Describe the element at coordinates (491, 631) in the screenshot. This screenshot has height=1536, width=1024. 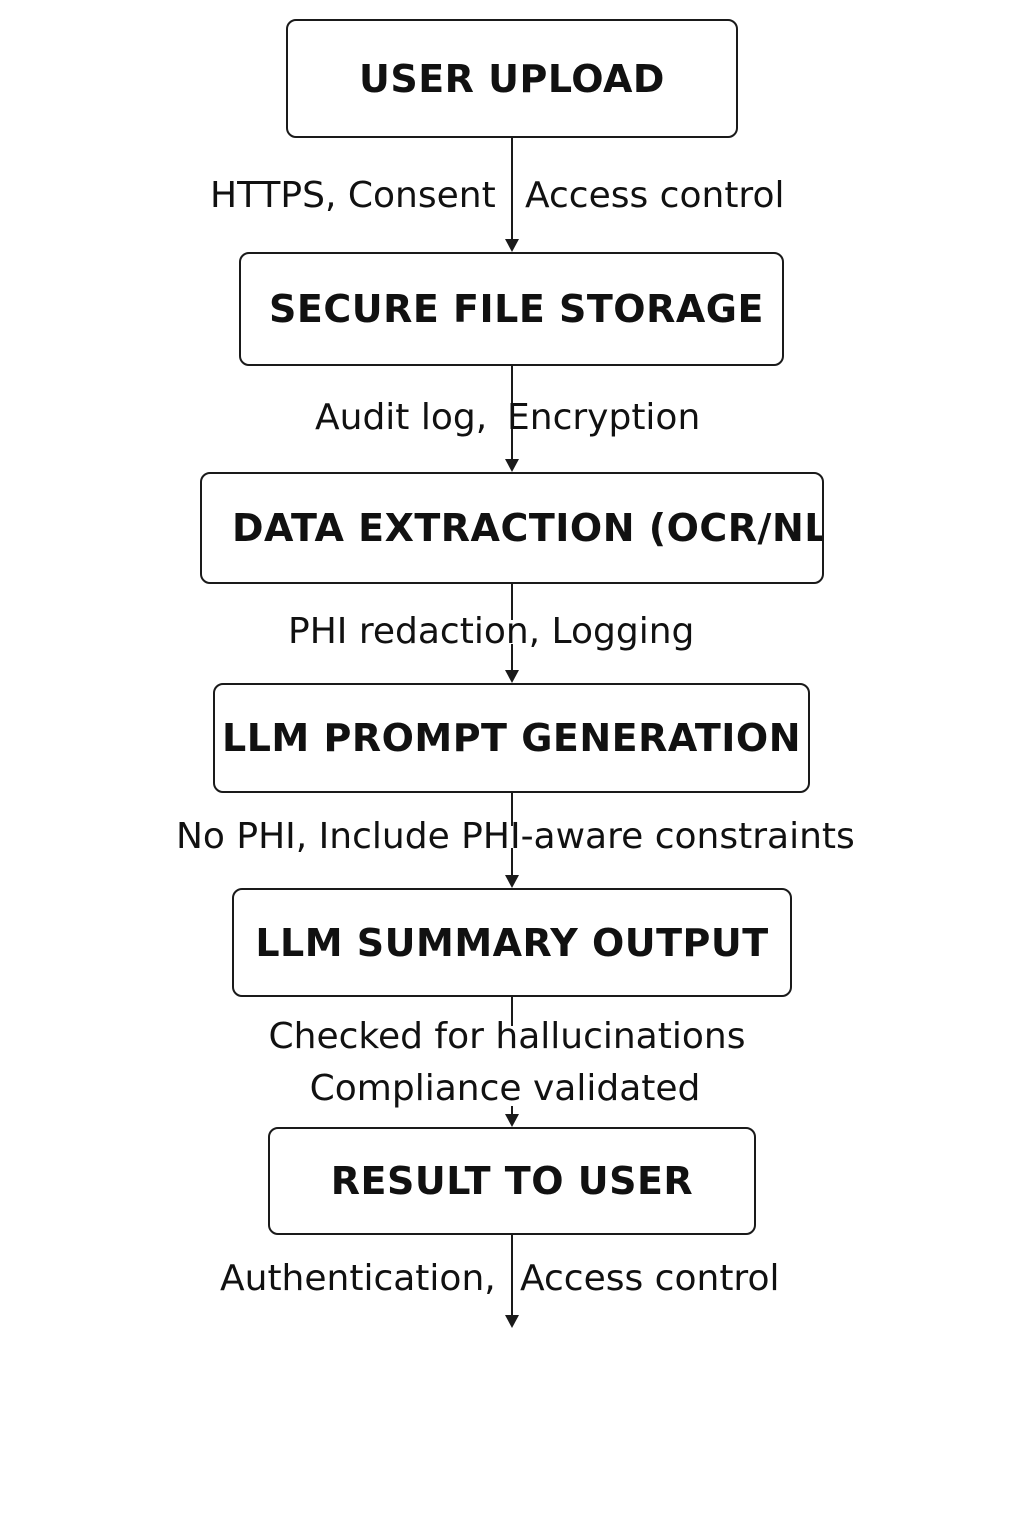
I see `connector-note: PHI redaction, Logging` at that location.